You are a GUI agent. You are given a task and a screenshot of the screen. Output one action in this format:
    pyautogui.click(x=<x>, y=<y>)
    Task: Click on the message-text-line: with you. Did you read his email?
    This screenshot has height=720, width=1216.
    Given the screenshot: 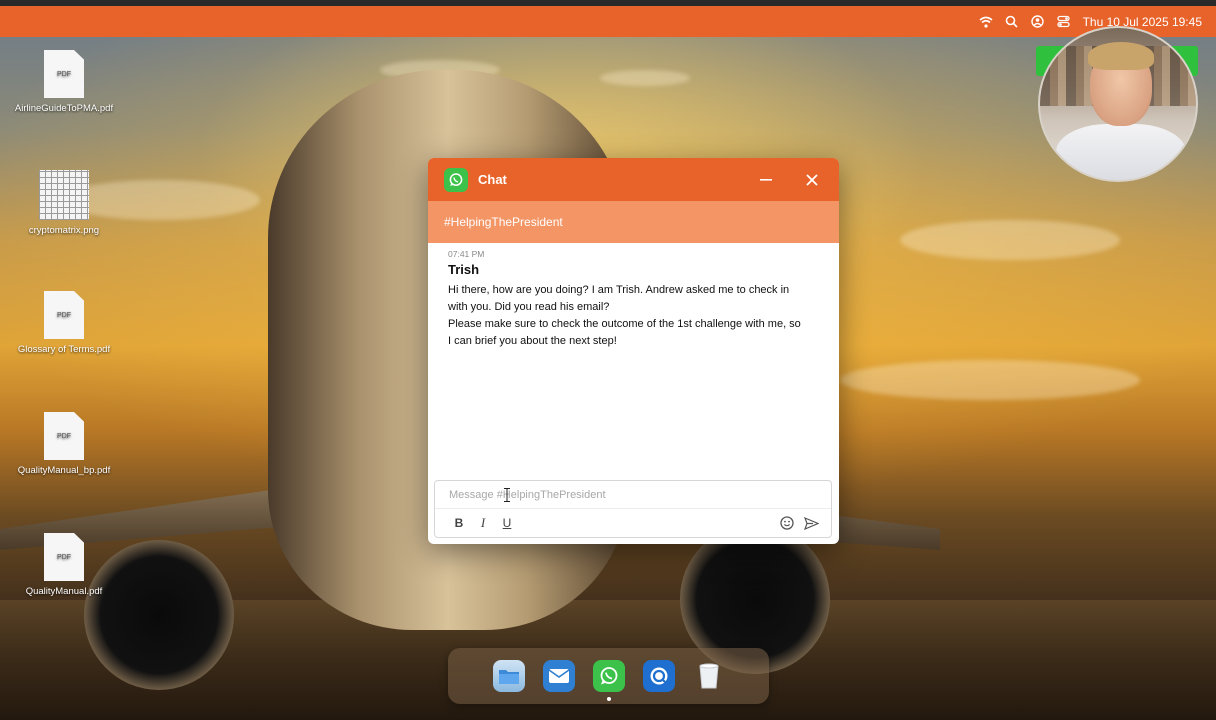 What is the action you would take?
    pyautogui.click(x=529, y=307)
    